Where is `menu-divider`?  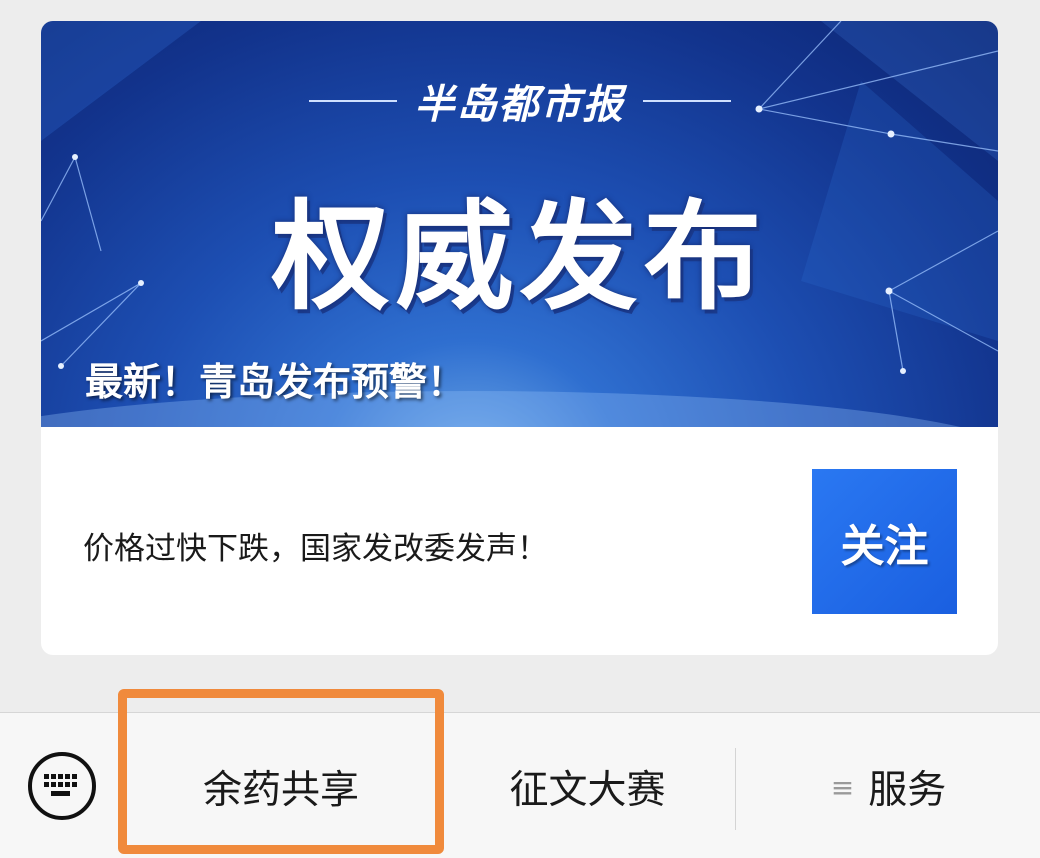 menu-divider is located at coordinates (735, 789).